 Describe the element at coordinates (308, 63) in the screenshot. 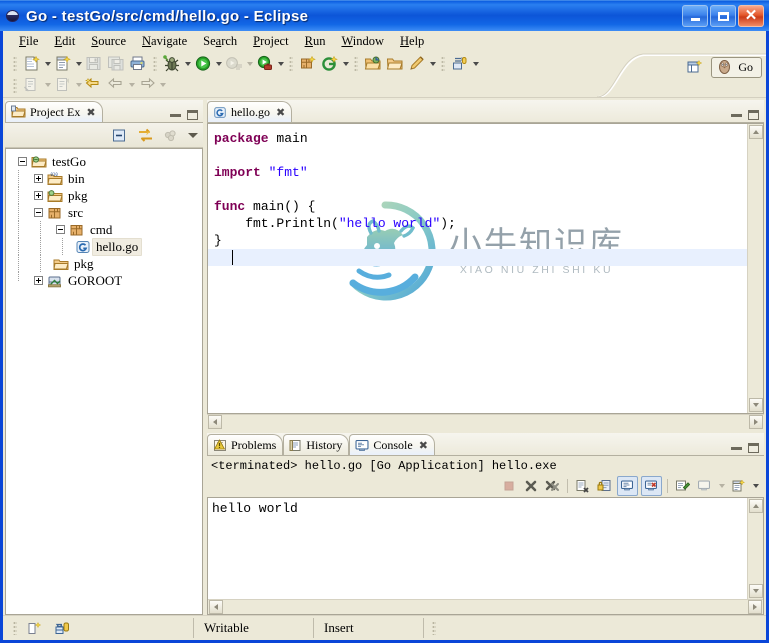

I see `new-package-icon` at that location.